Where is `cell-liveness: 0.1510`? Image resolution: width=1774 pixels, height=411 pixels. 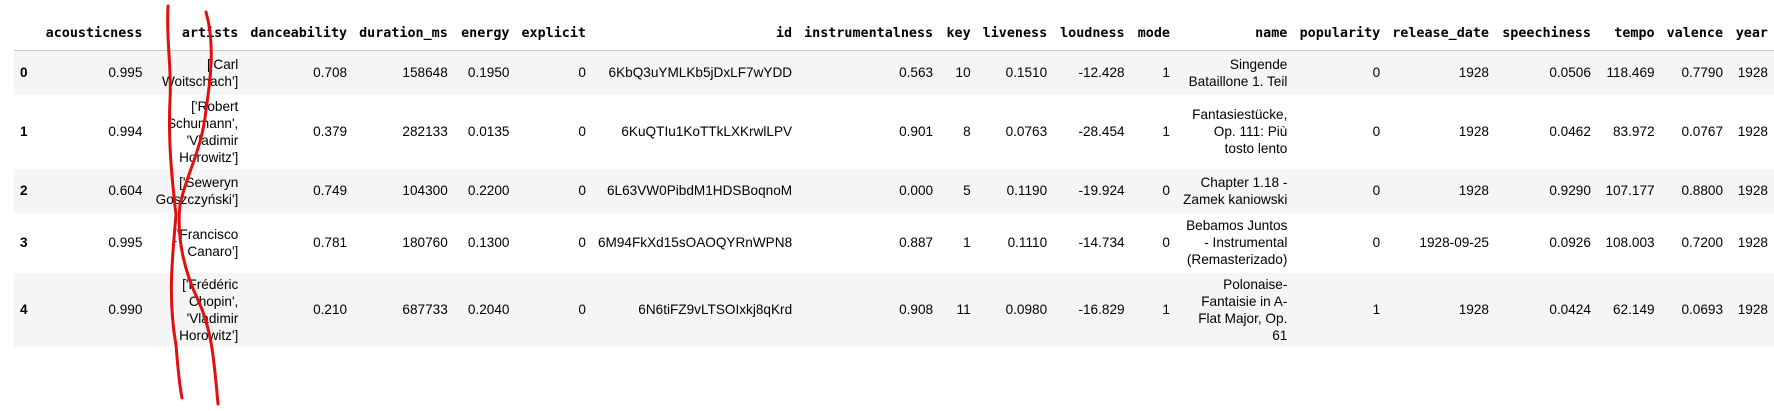
cell-liveness: 0.1510 is located at coordinates (1026, 73).